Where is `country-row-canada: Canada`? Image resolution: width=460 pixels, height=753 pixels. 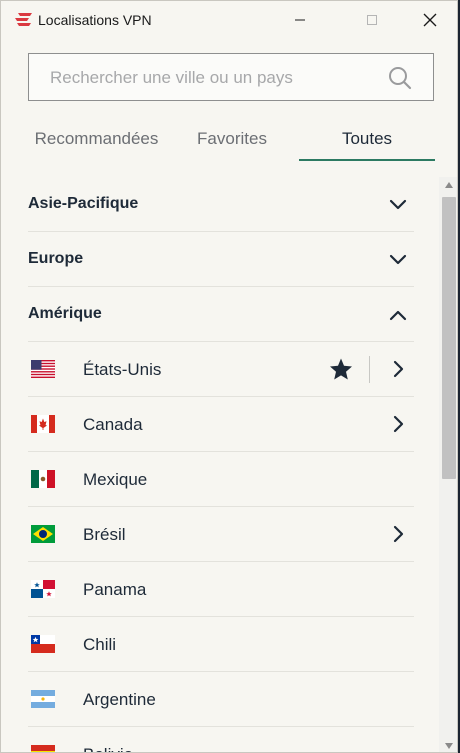
country-row-canada: Canada is located at coordinates (221, 424).